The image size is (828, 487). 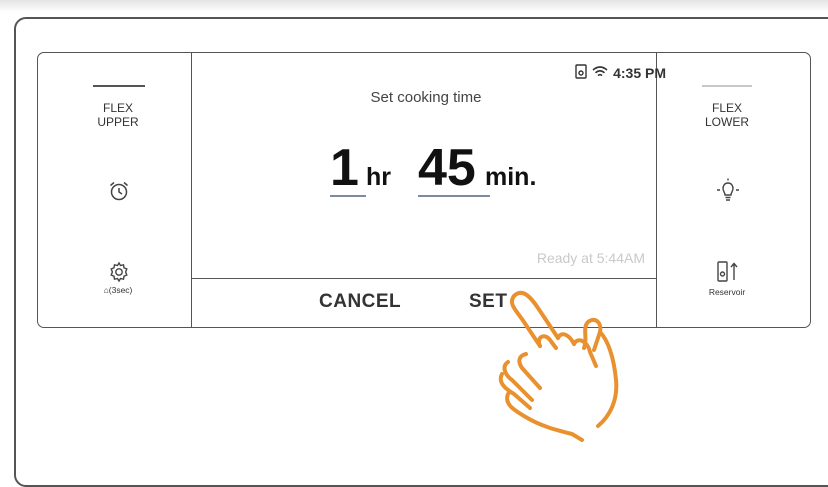 I want to click on door-lock-icon, so click(x=581, y=73).